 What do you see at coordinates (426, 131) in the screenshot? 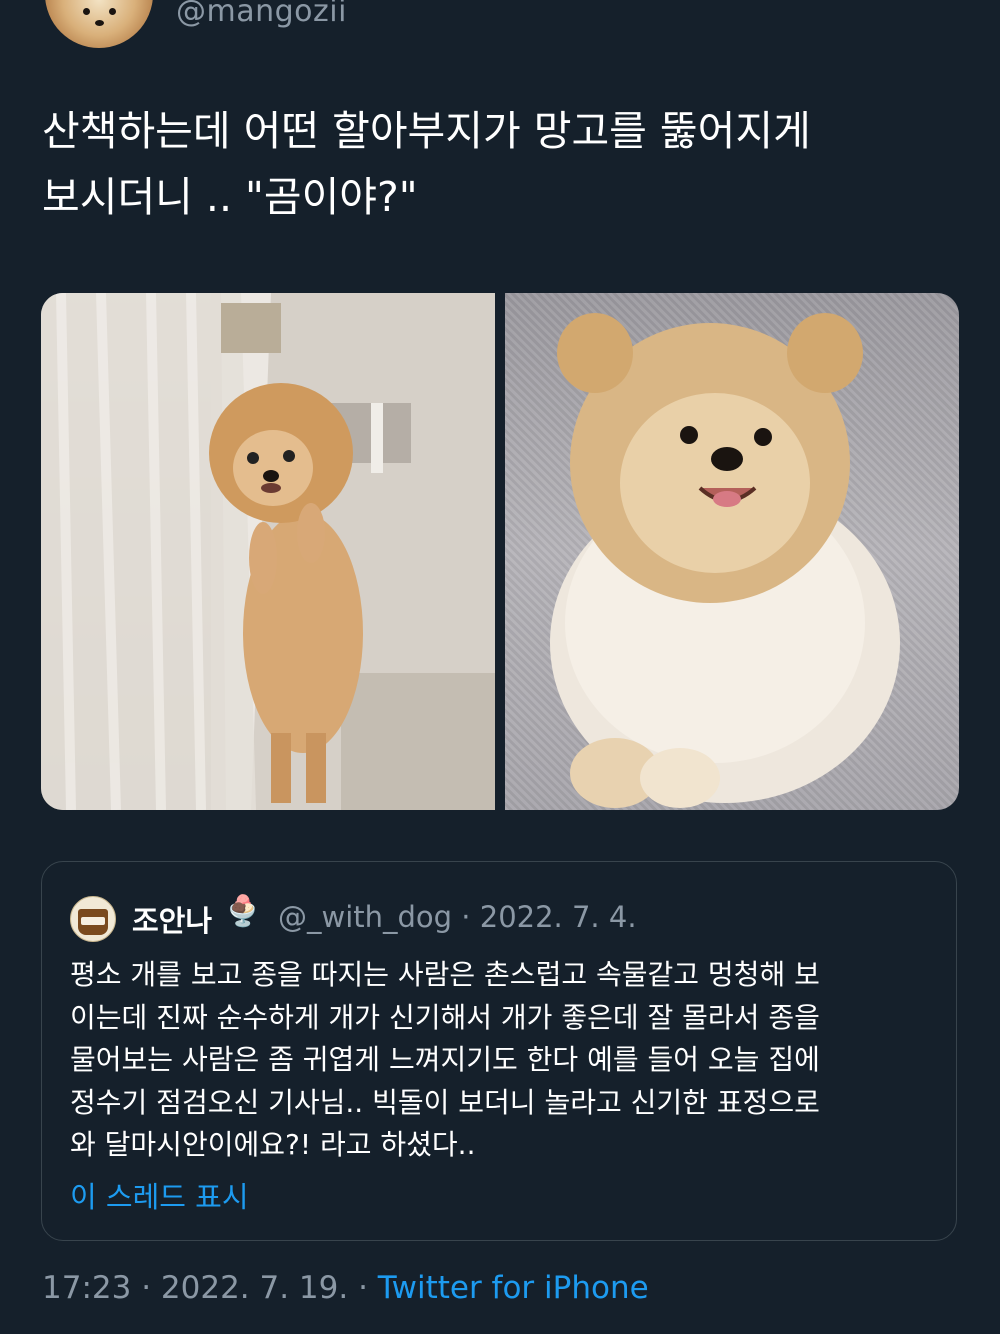
I see `tweet-text-line: 산책하는데 어떤 할아부지가 망고를 뚫어지게` at bounding box center [426, 131].